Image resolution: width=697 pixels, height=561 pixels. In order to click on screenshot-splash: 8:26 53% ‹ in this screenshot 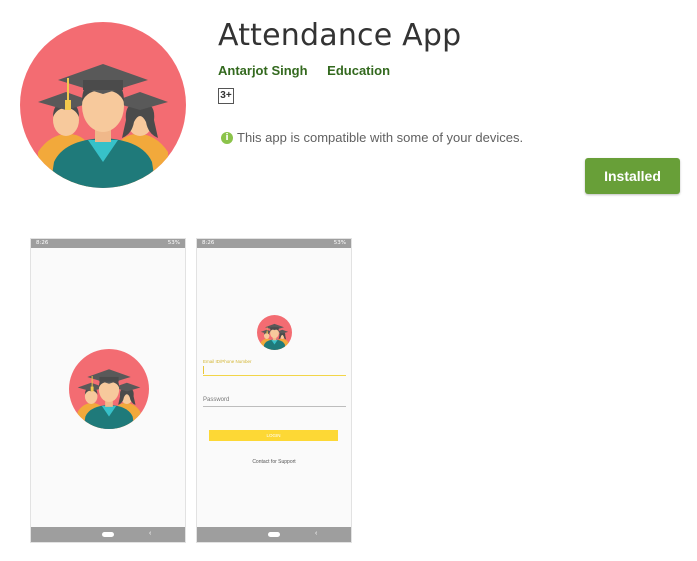, I will do `click(108, 390)`.